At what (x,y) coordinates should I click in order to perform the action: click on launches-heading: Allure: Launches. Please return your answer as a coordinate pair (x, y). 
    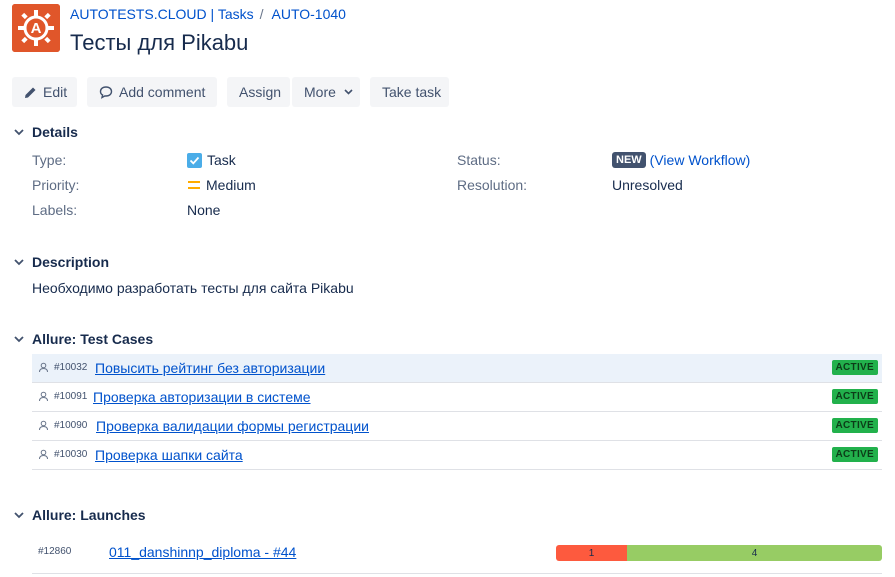
    Looking at the image, I should click on (89, 515).